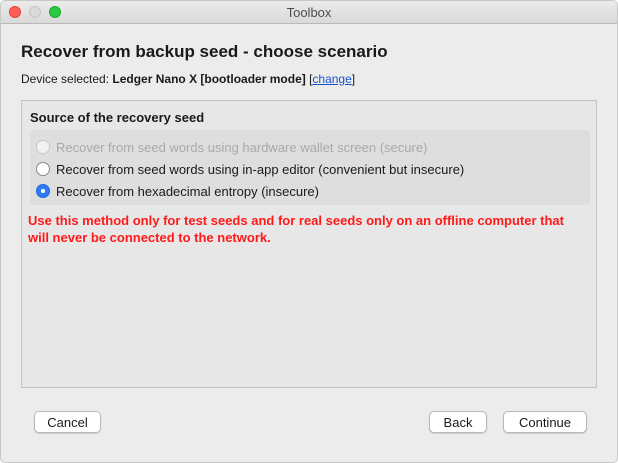 The image size is (618, 463). I want to click on recovery-source-title: Source of the recovery seed, so click(117, 117).